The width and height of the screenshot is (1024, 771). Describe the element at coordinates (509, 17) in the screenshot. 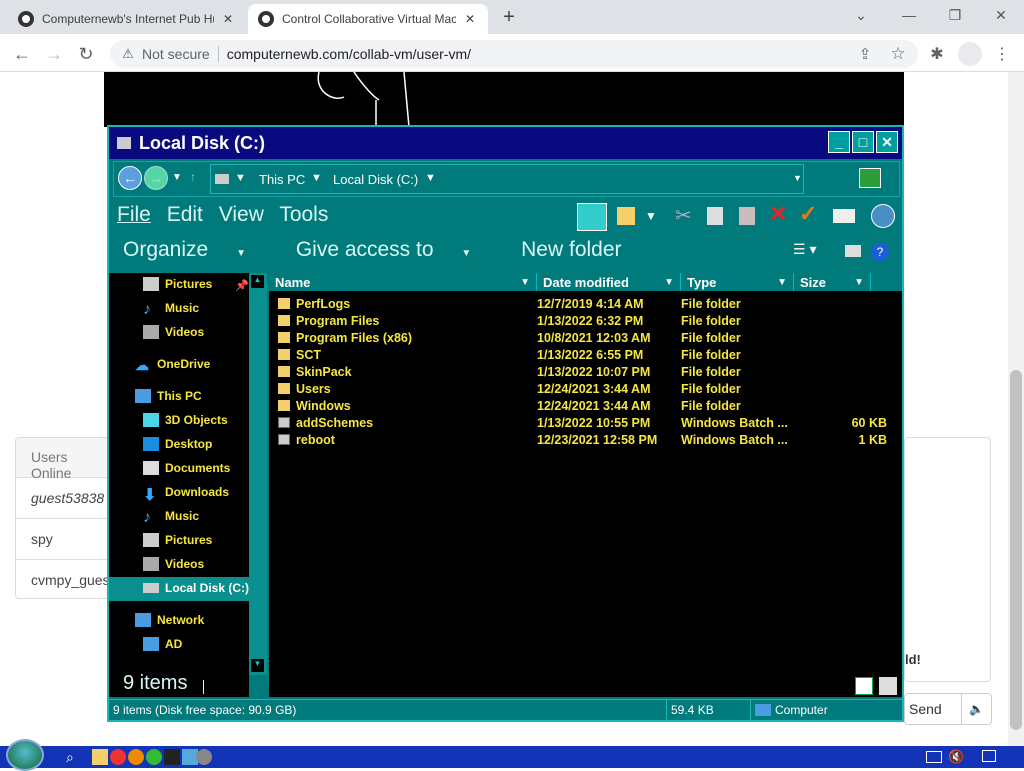

I see `new-tab-icon: +` at that location.